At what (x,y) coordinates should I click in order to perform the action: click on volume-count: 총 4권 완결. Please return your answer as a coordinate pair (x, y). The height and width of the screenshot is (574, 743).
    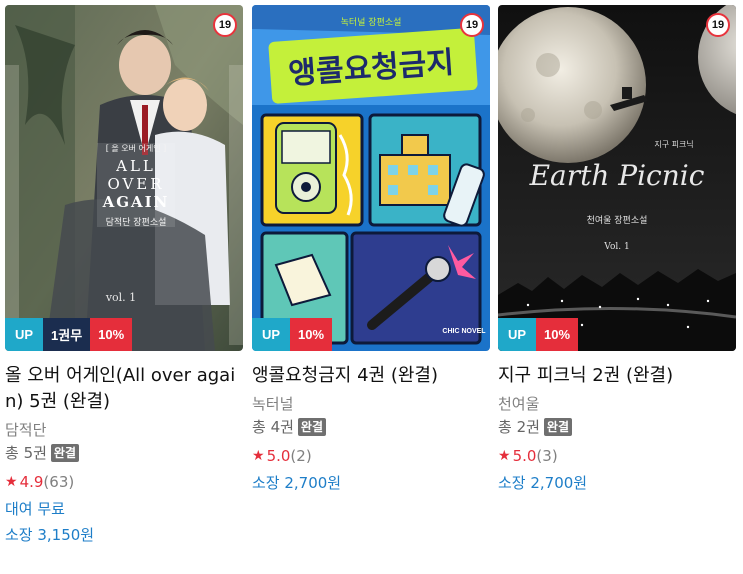
    Looking at the image, I should click on (371, 427).